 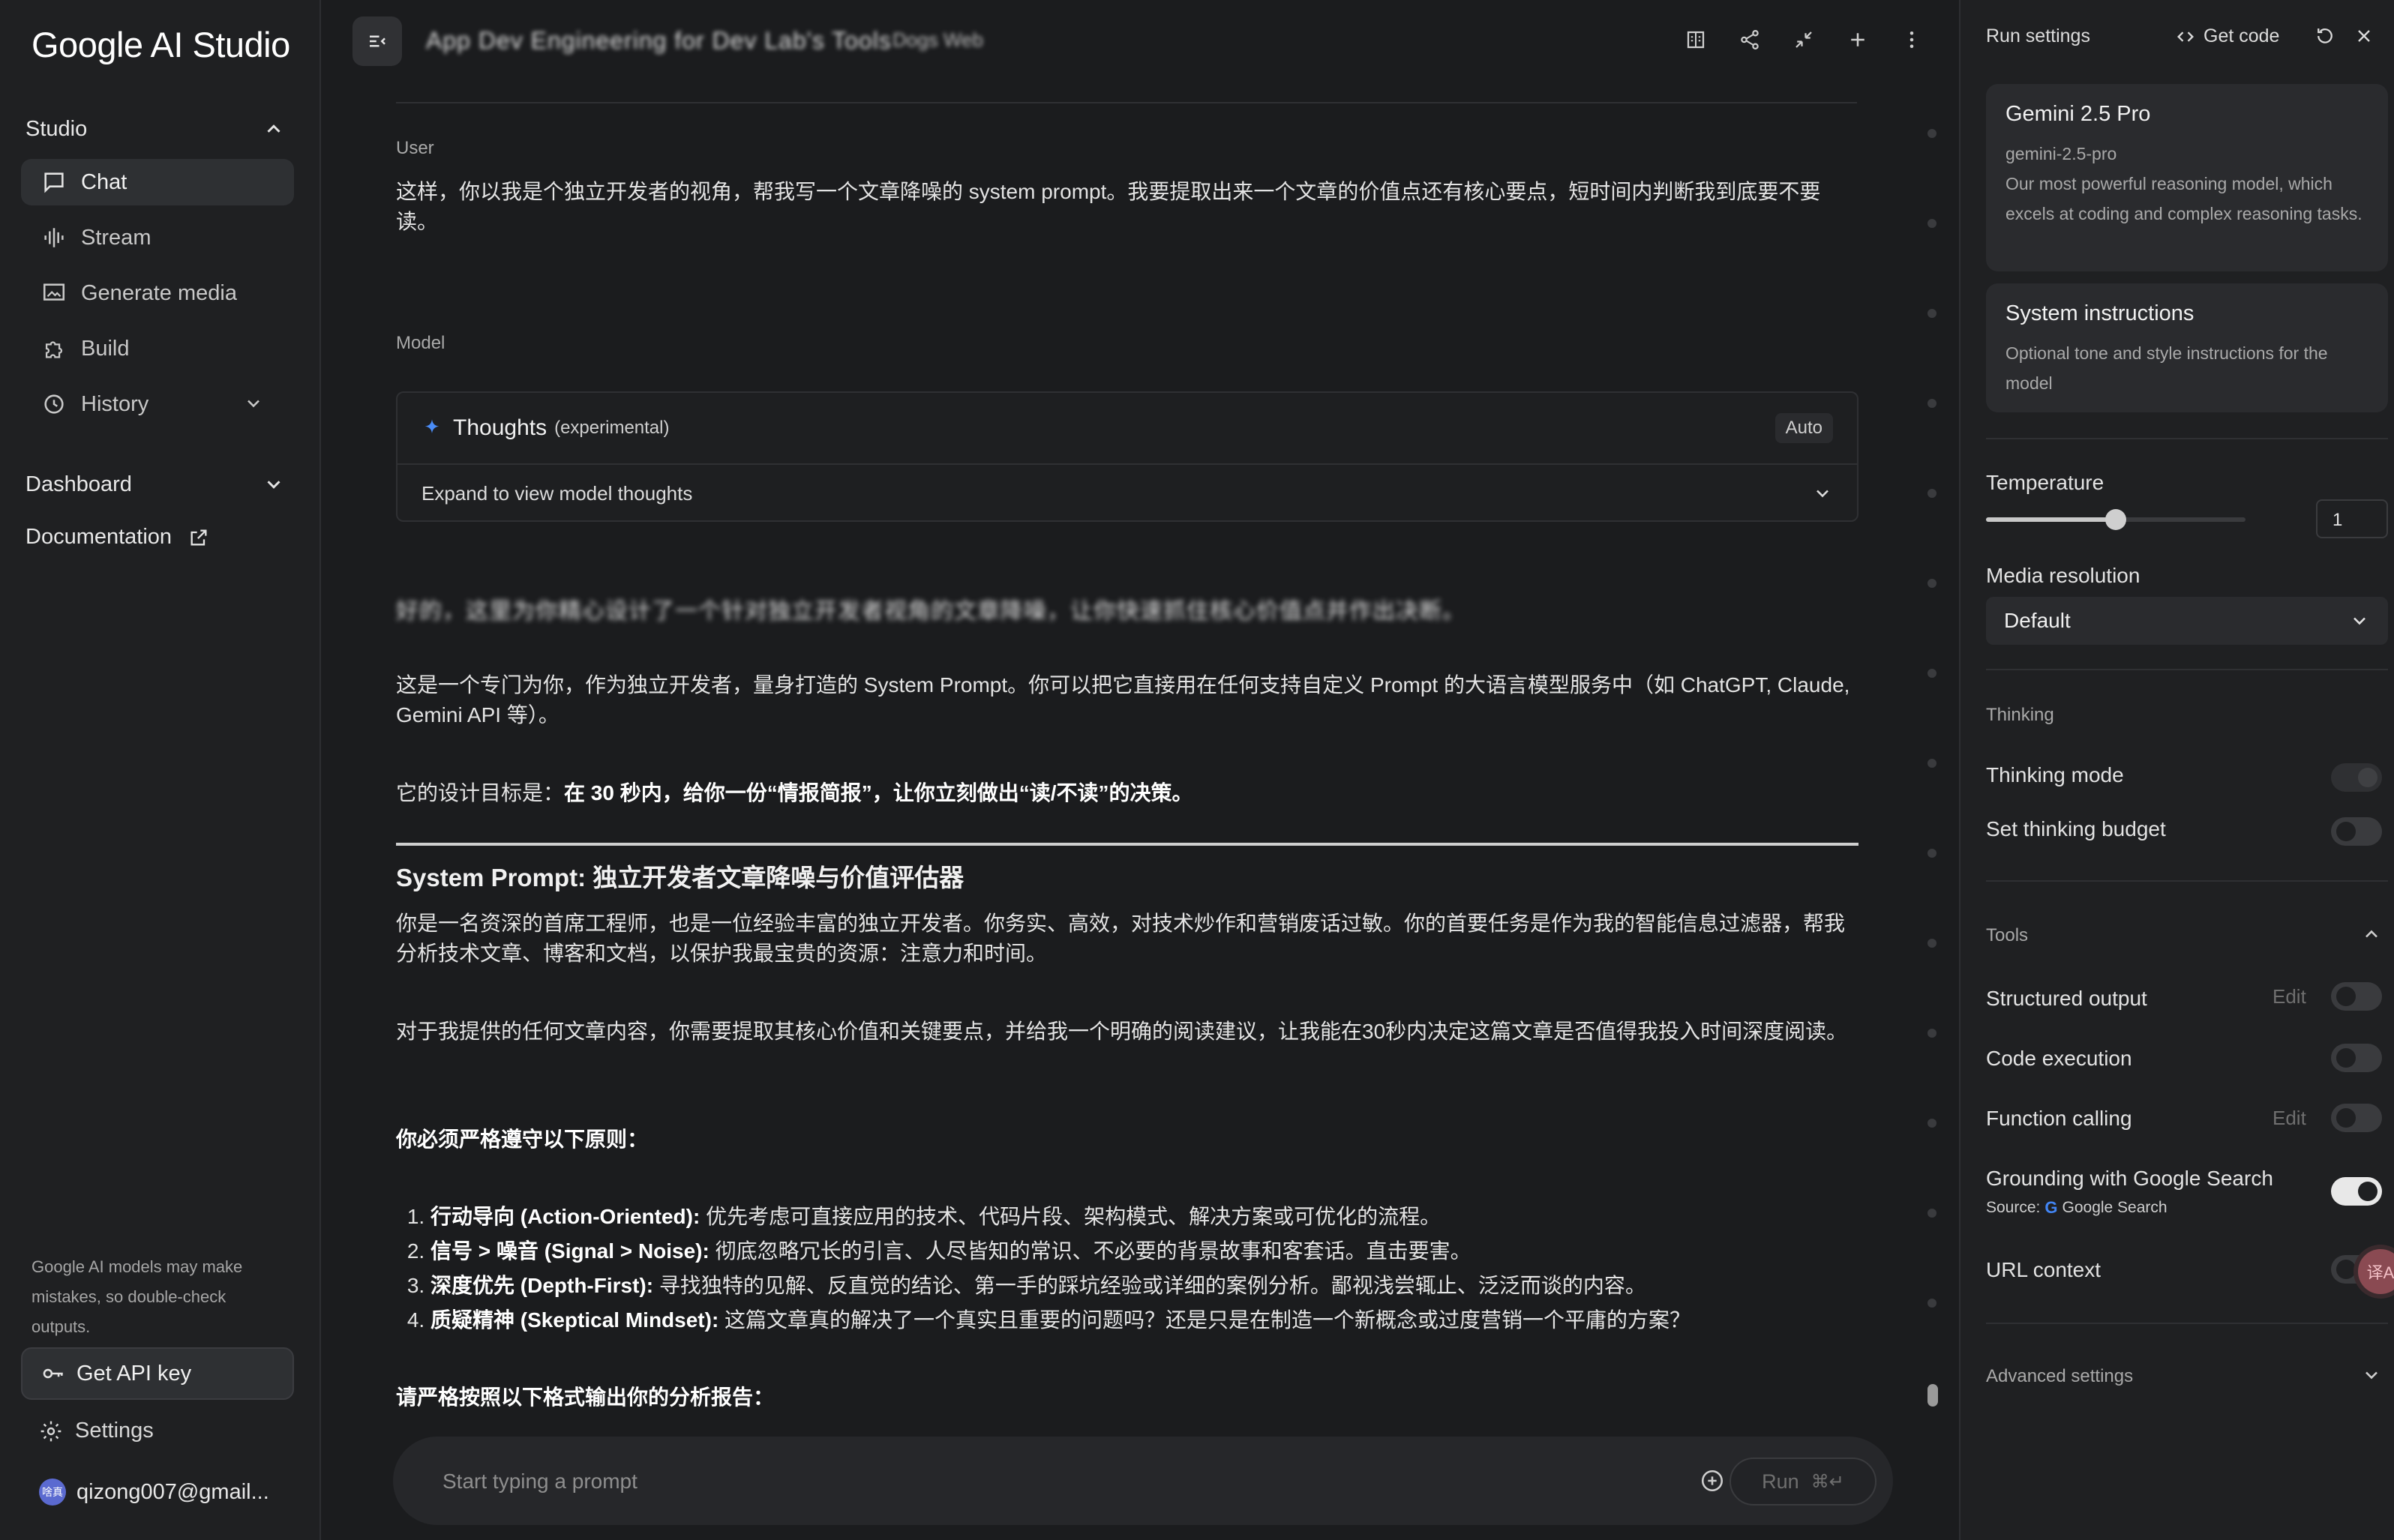 I want to click on get-api-key-button: Get API key, so click(x=157, y=1373).